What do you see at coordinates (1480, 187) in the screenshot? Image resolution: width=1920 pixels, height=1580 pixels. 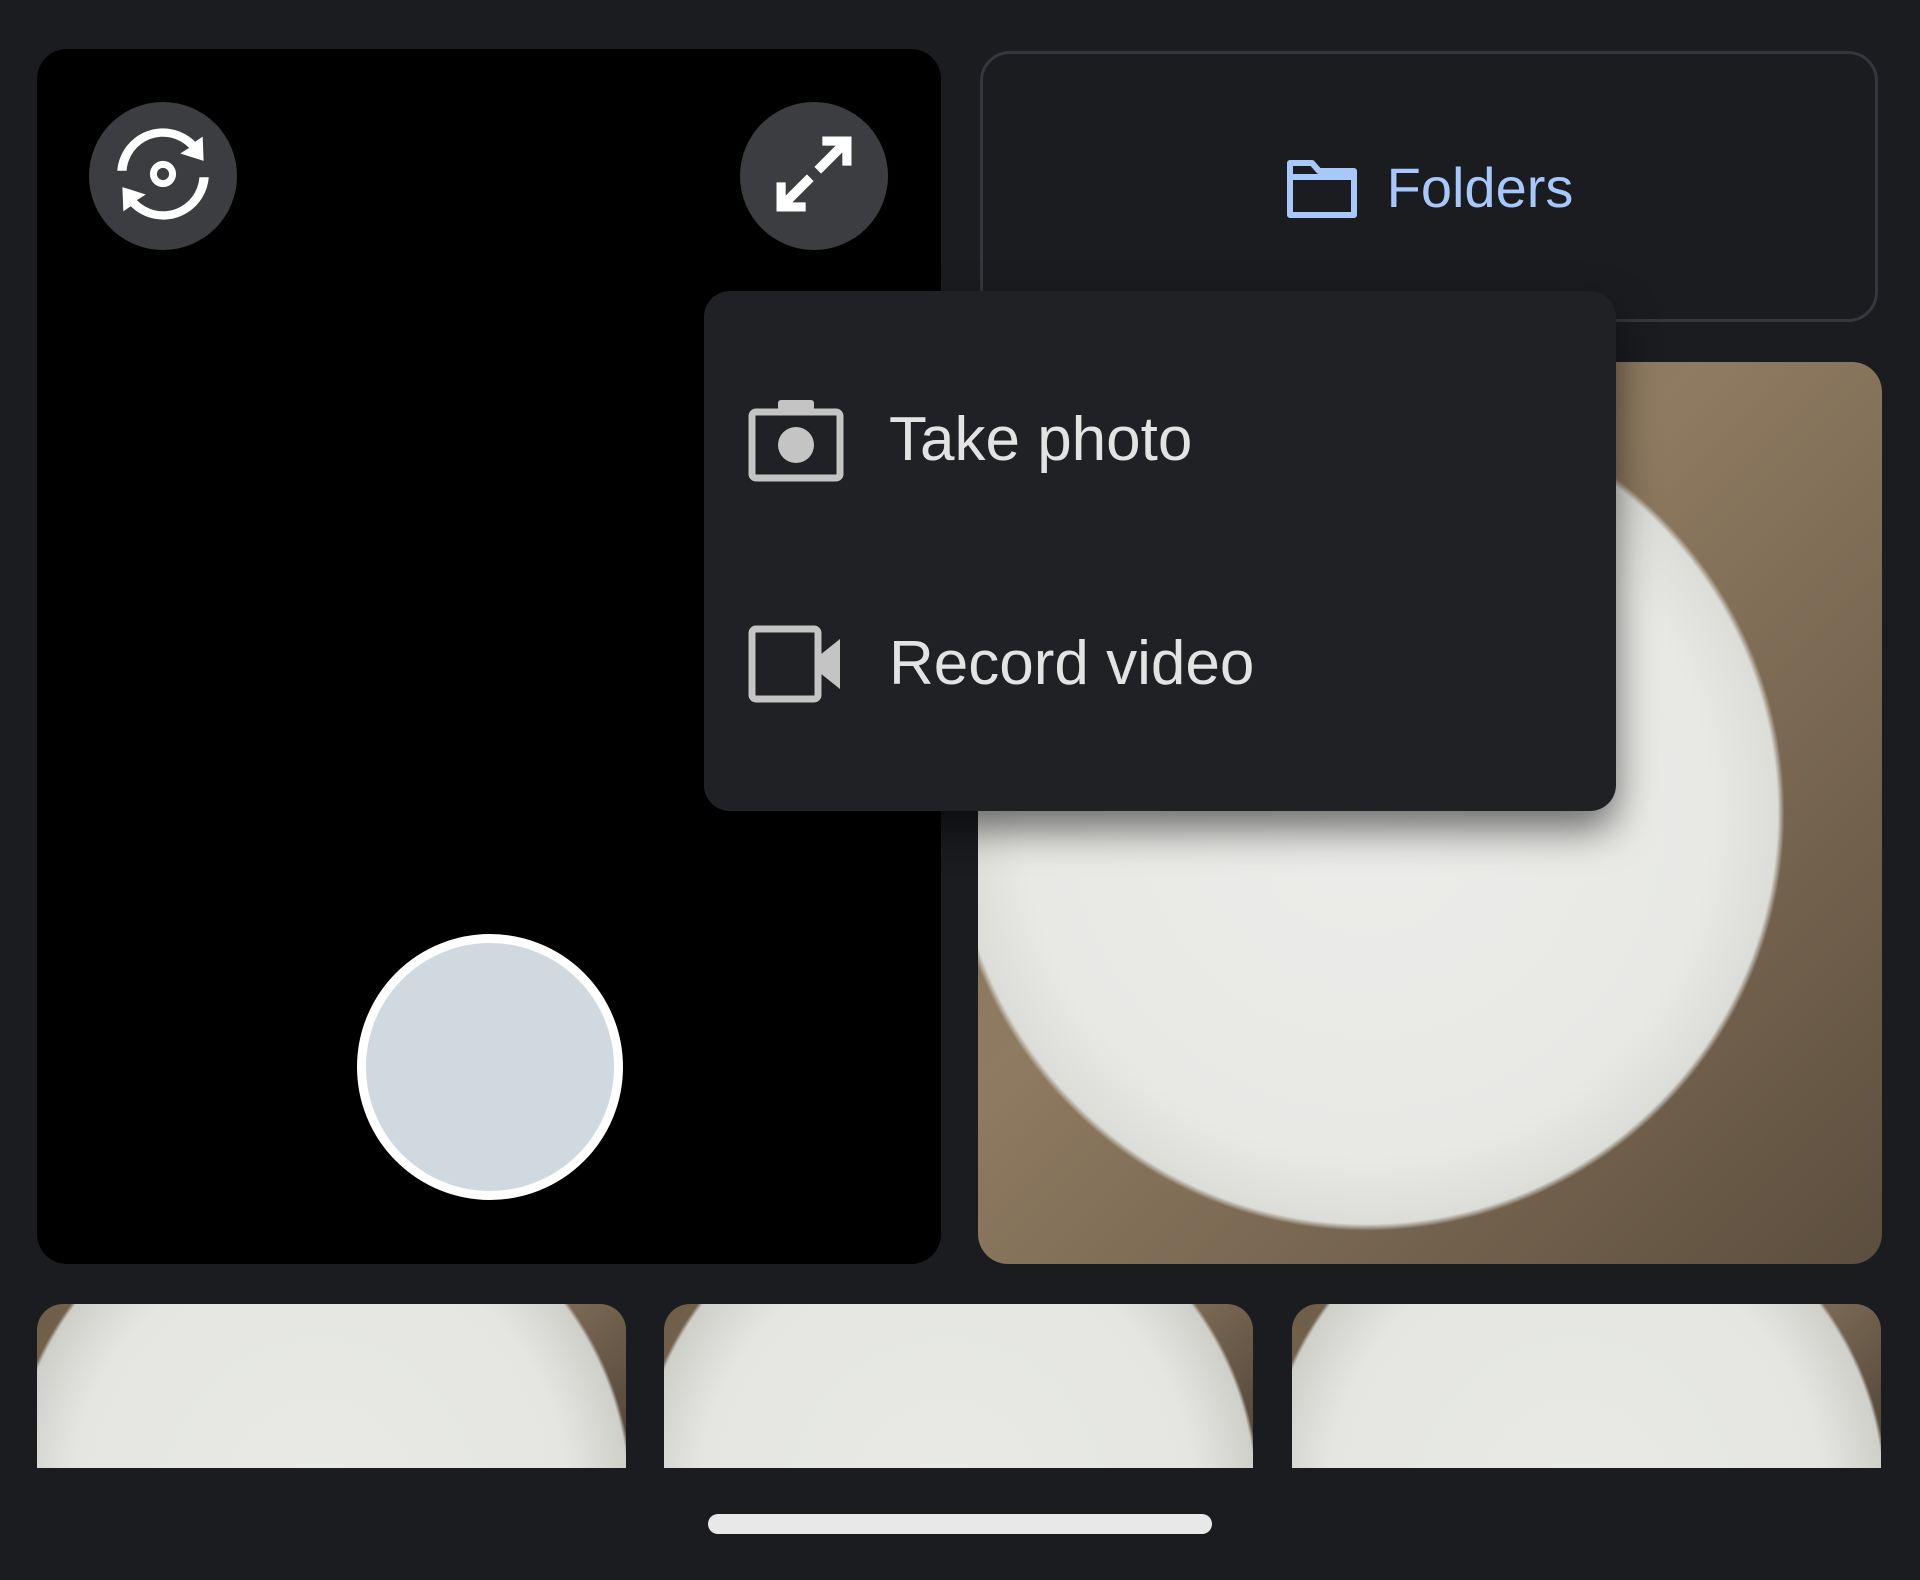 I see `folders-label: Folders` at bounding box center [1480, 187].